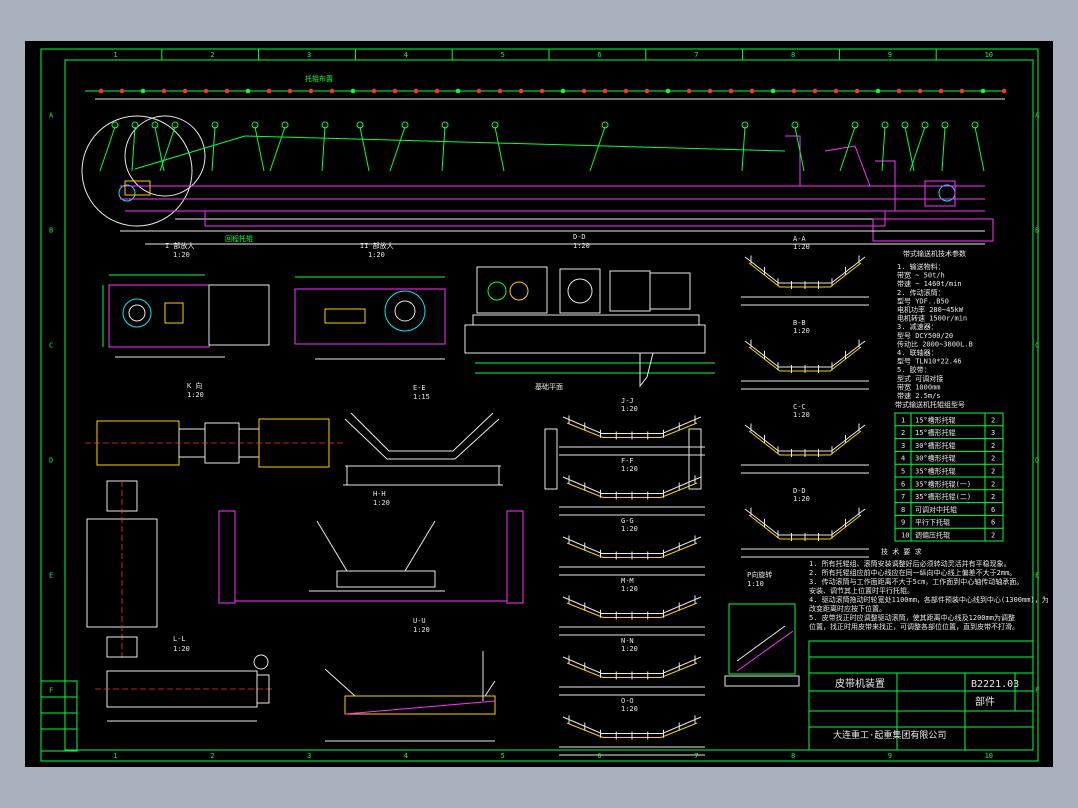  Describe the element at coordinates (579, 237) in the screenshot. I see `section-D-title: D-D` at that location.